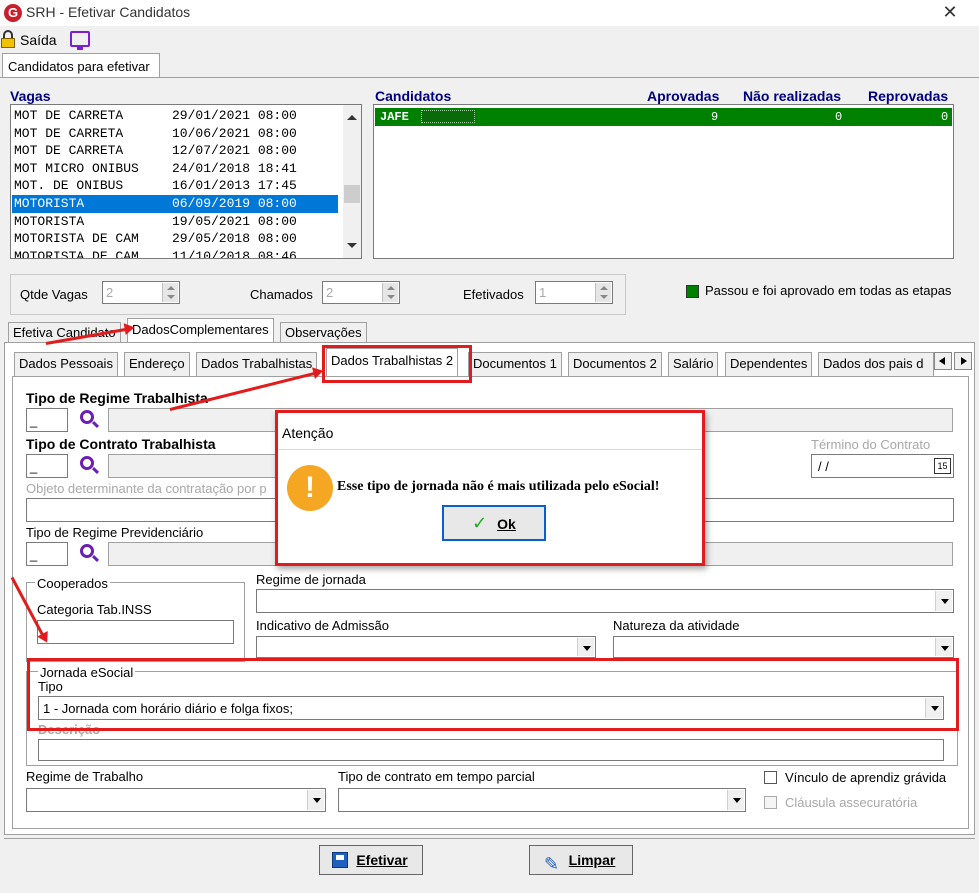 The width and height of the screenshot is (979, 893). I want to click on subtab-endereco: Endereço, so click(157, 364).